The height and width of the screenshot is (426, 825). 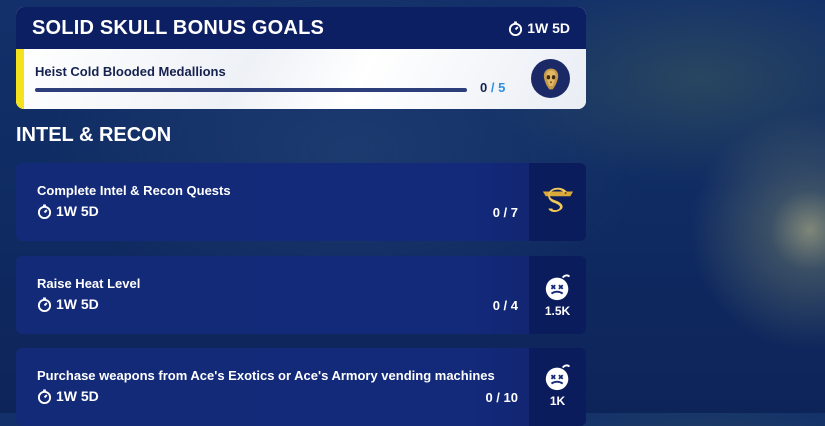 What do you see at coordinates (94, 135) in the screenshot?
I see `section-title: INTEL & RECON` at bounding box center [94, 135].